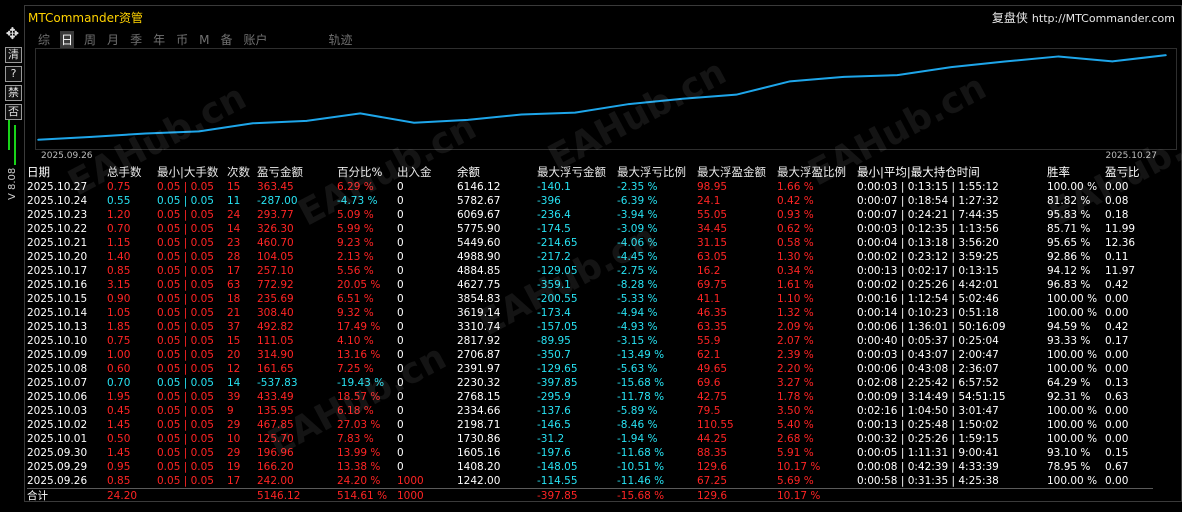 This screenshot has width=1182, height=512. I want to click on table-cell: 98.95, so click(712, 187).